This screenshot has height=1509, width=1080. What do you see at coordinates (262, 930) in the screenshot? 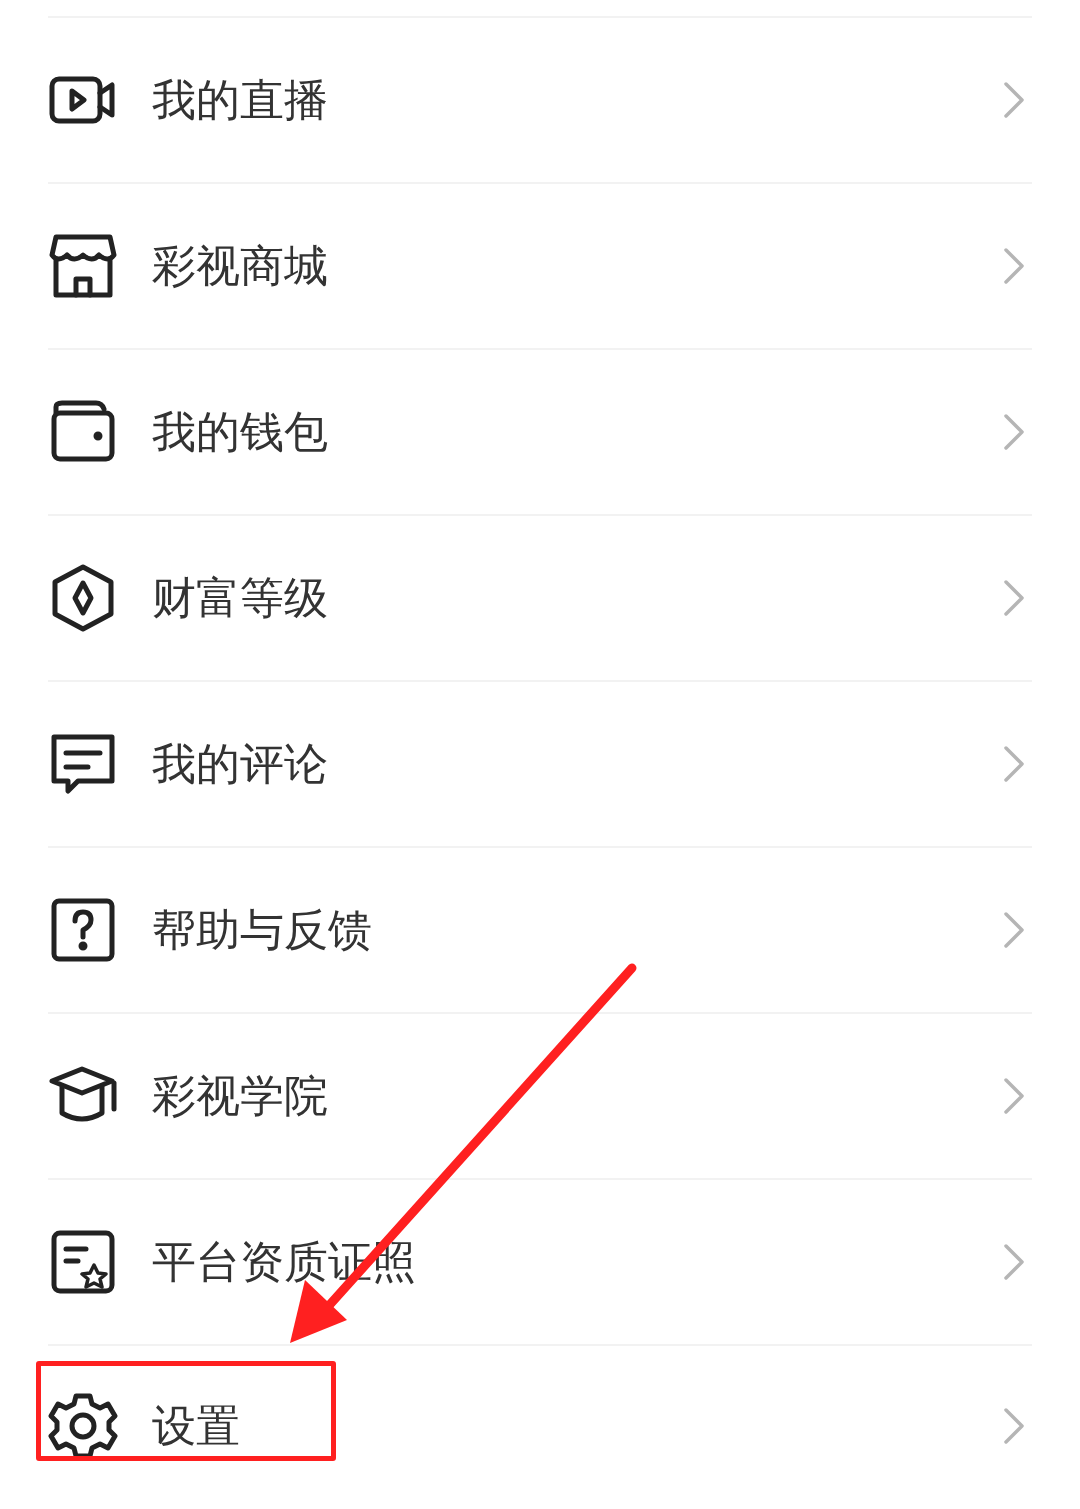
I see `menu-item: 帮助与反馈` at bounding box center [262, 930].